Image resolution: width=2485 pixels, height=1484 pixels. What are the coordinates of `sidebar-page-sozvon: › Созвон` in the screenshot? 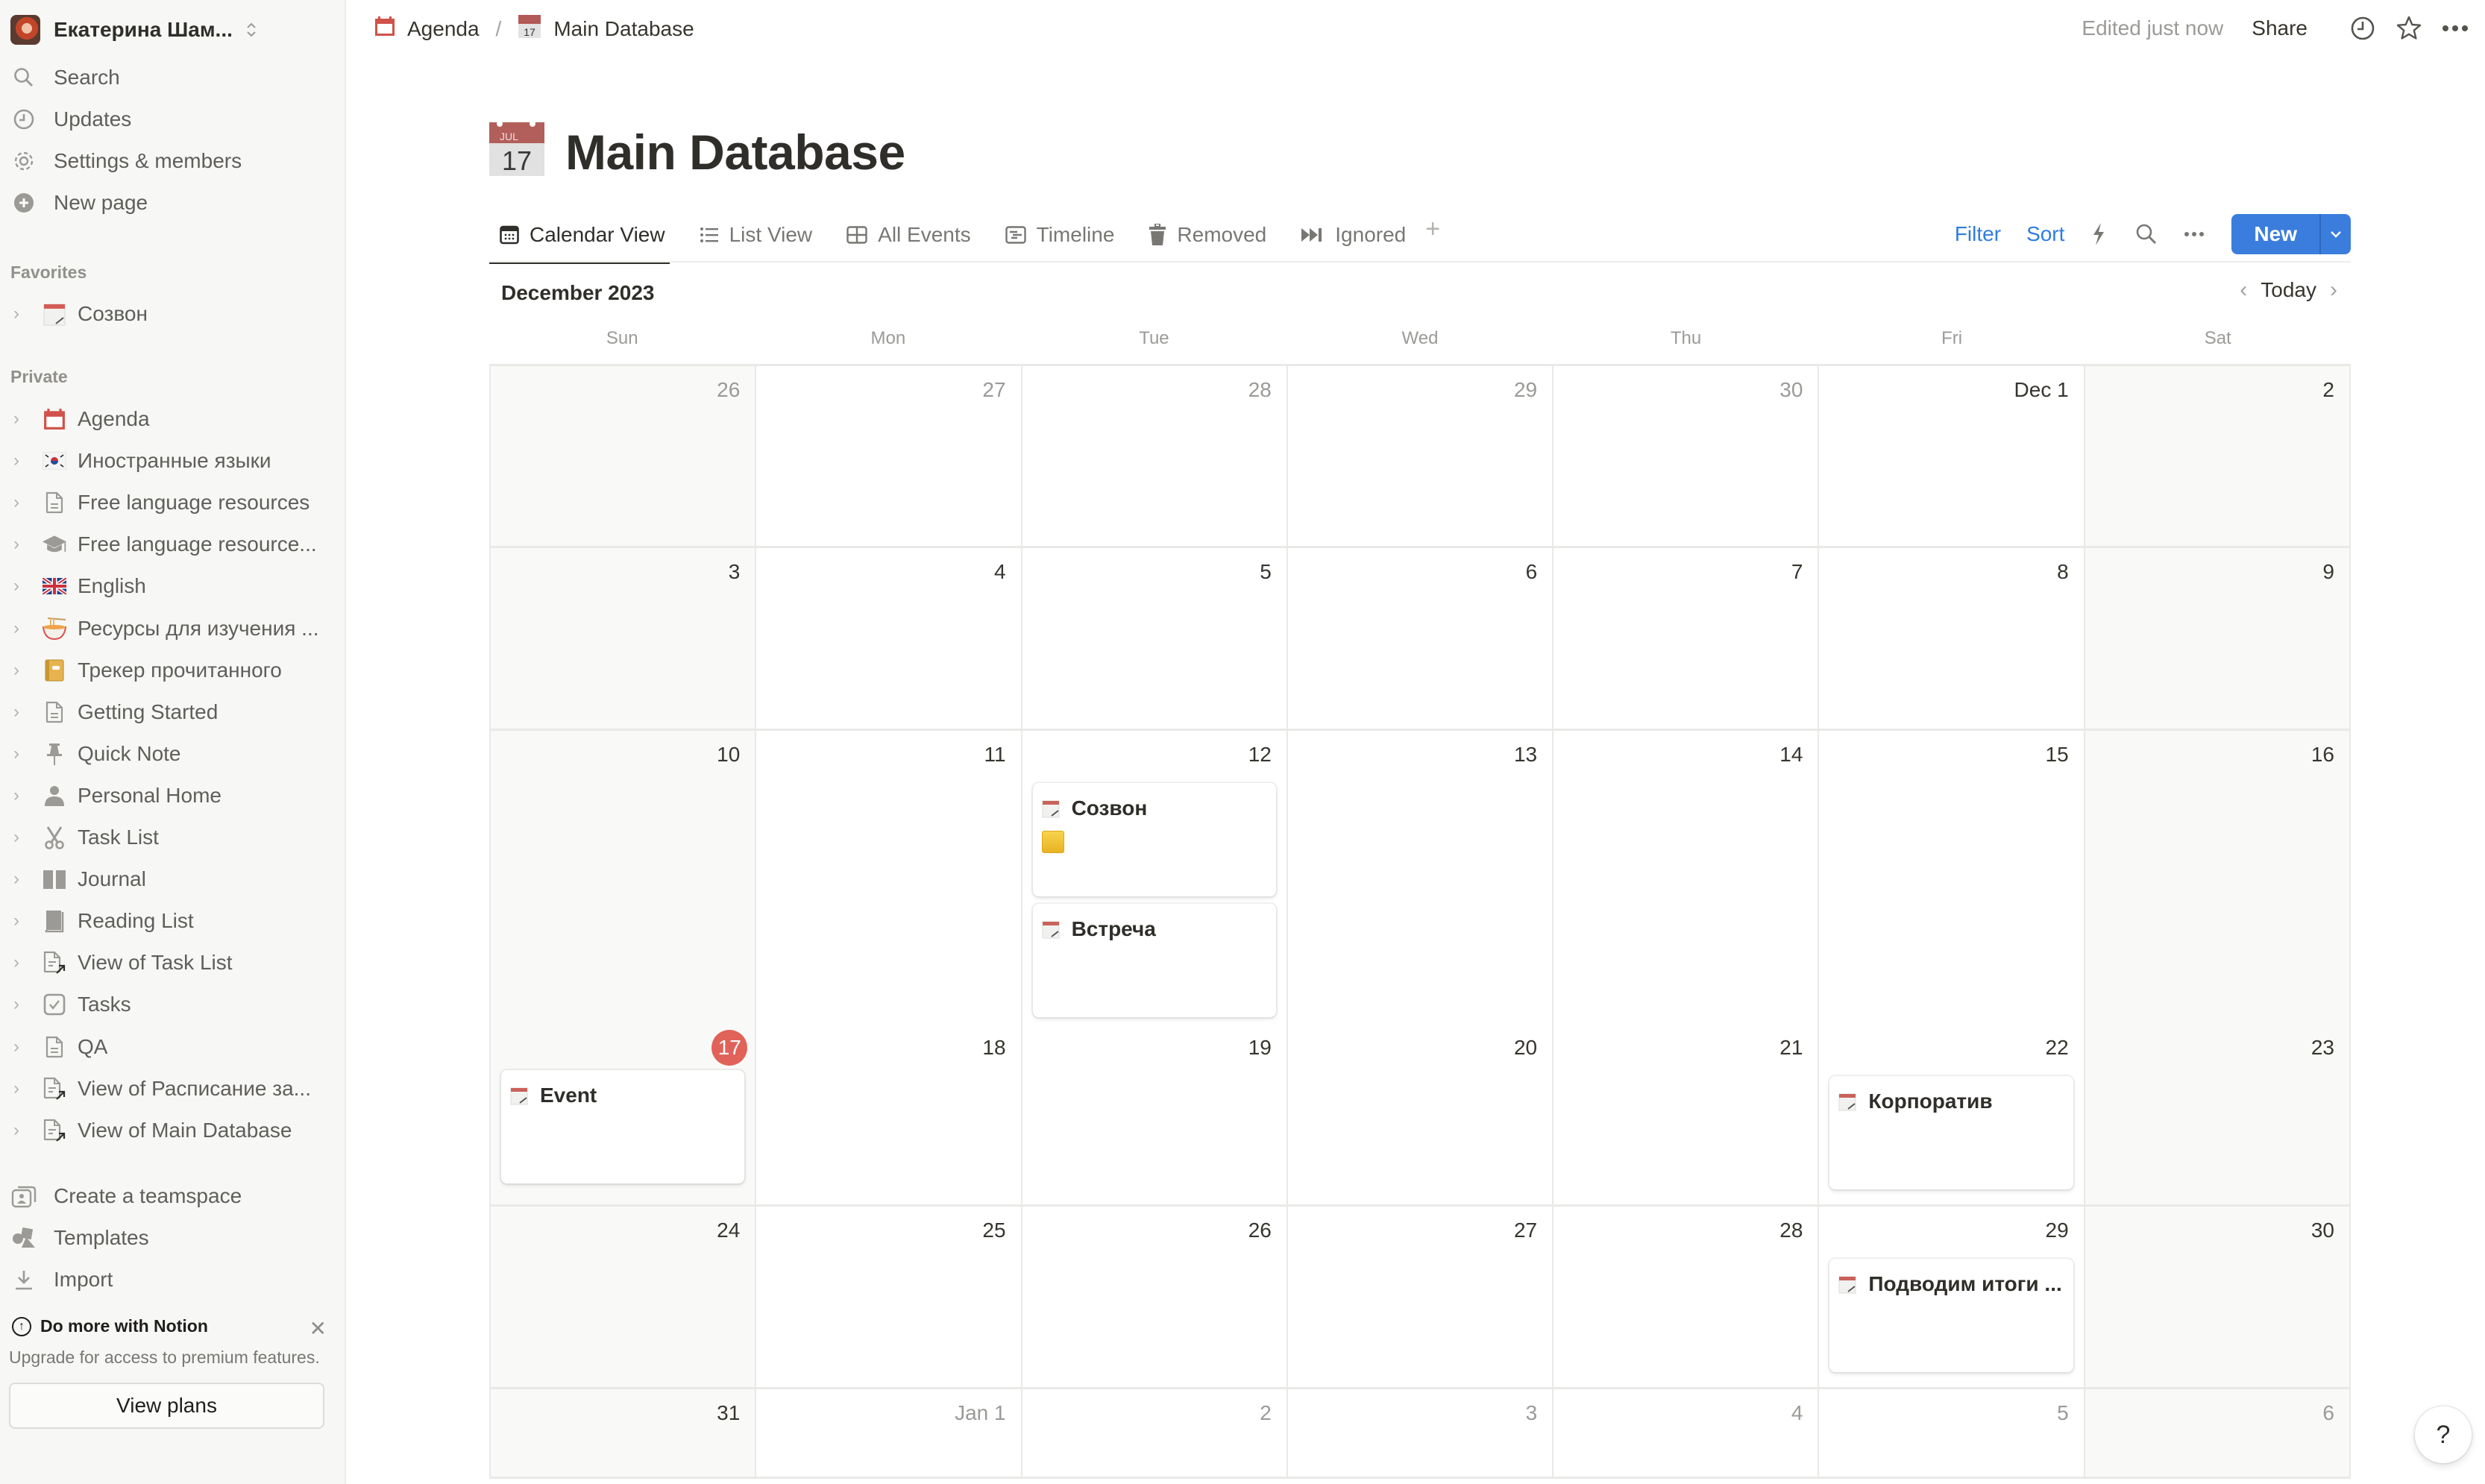 It's located at (174, 314).